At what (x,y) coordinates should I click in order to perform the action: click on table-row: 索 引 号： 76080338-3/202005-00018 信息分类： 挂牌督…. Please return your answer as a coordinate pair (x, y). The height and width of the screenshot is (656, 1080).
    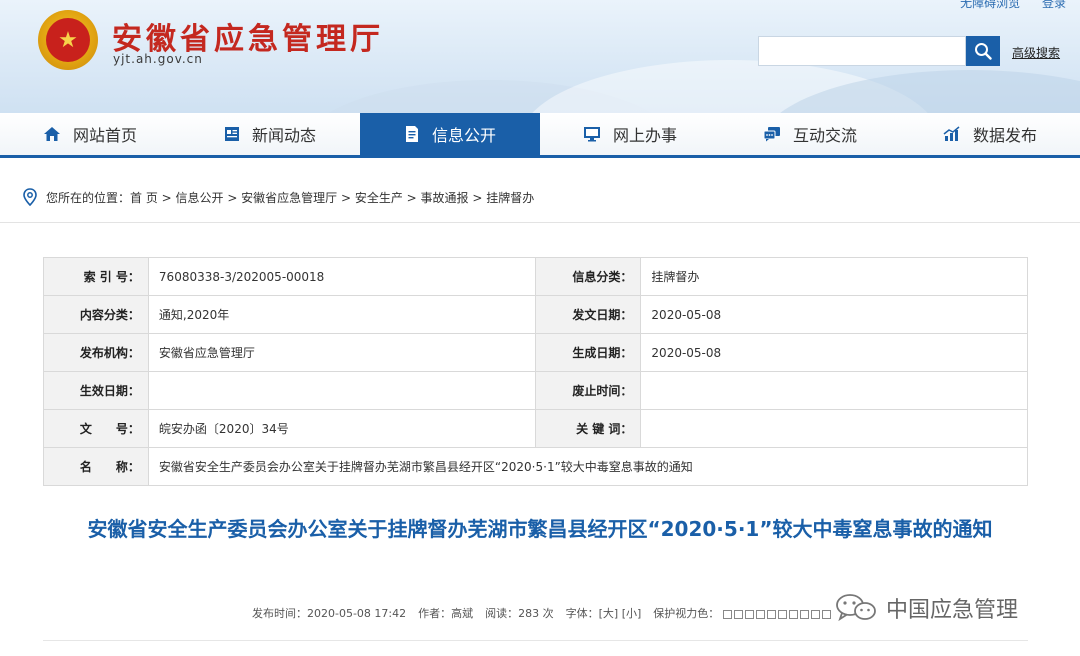
    Looking at the image, I should click on (535, 276).